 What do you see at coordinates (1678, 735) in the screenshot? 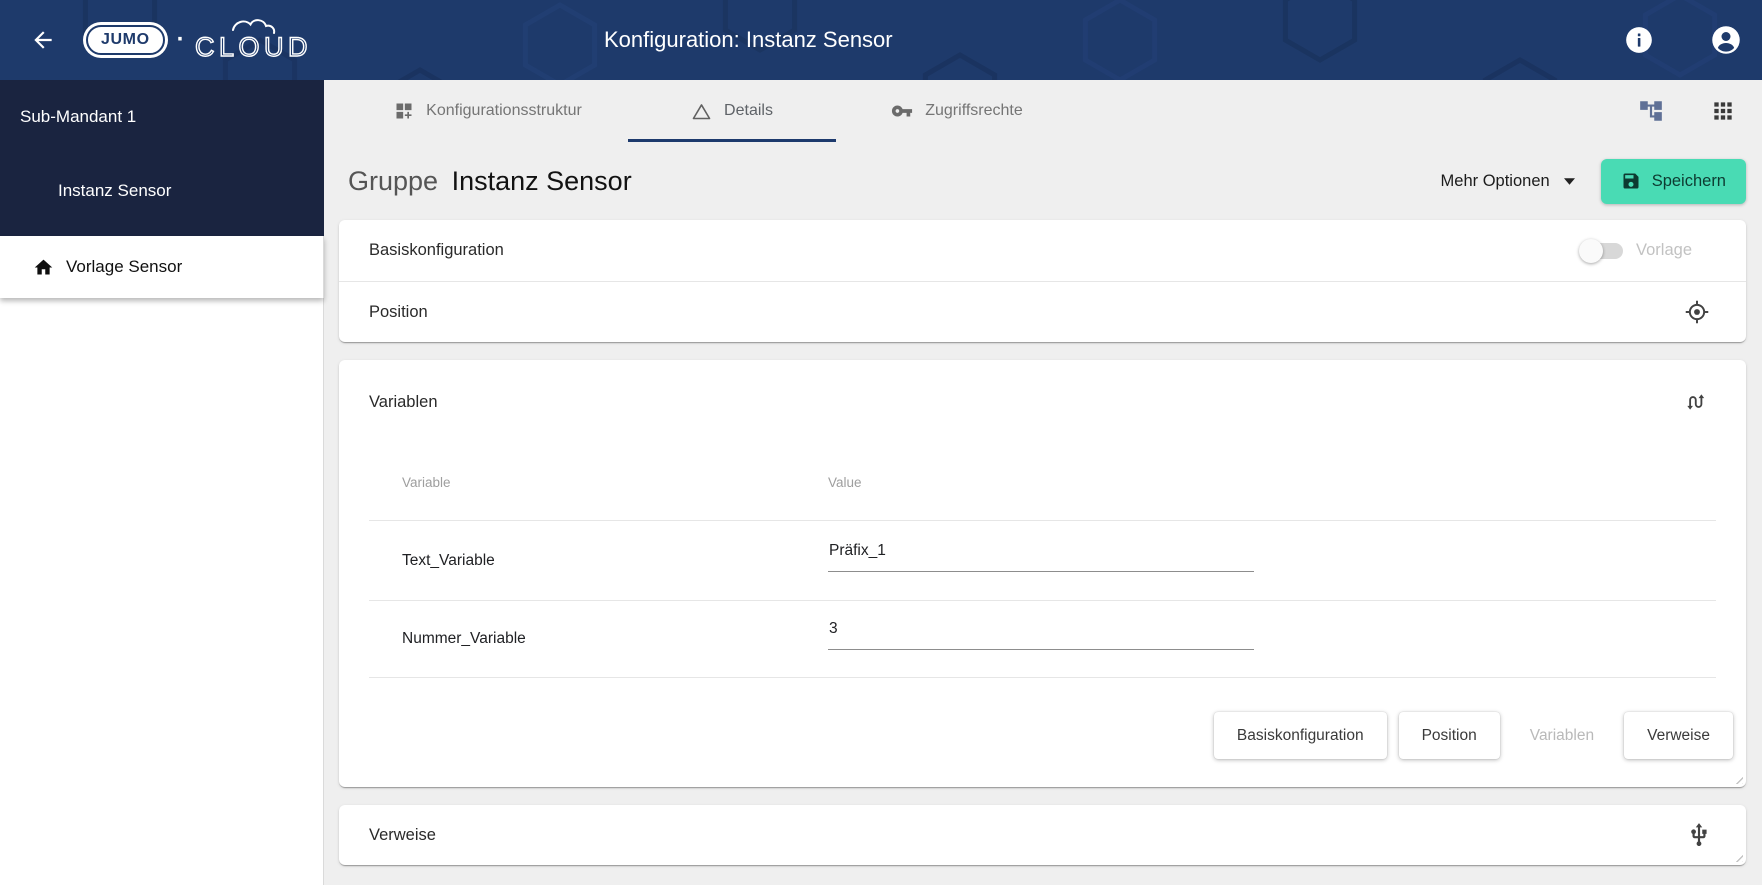
I see `footer-button-verweise: Verweise` at bounding box center [1678, 735].